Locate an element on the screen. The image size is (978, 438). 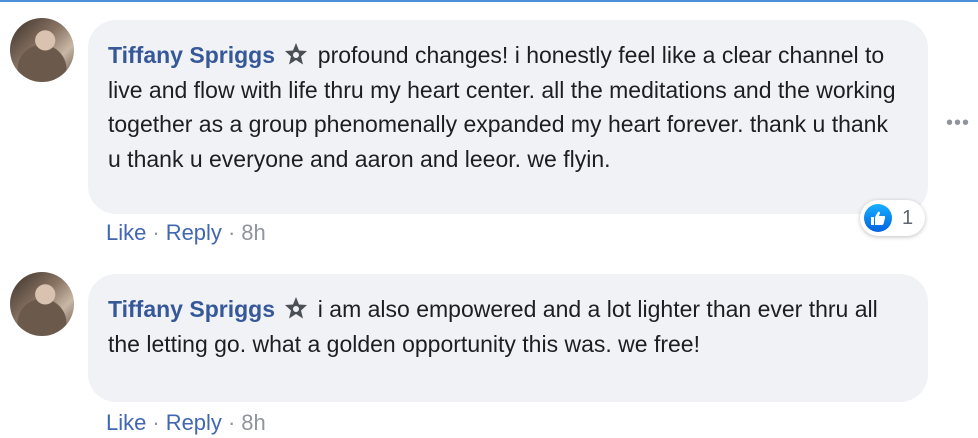
reaction-summary: 1 is located at coordinates (893, 218).